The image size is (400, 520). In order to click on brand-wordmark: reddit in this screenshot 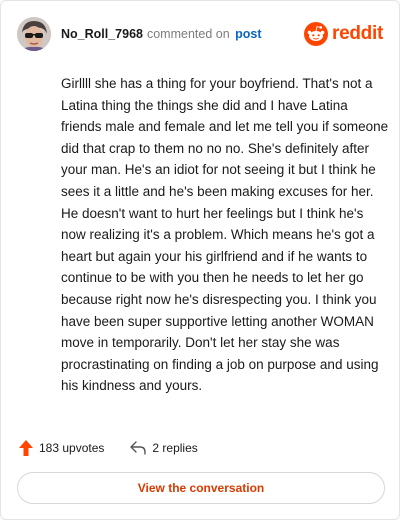, I will do `click(357, 33)`.